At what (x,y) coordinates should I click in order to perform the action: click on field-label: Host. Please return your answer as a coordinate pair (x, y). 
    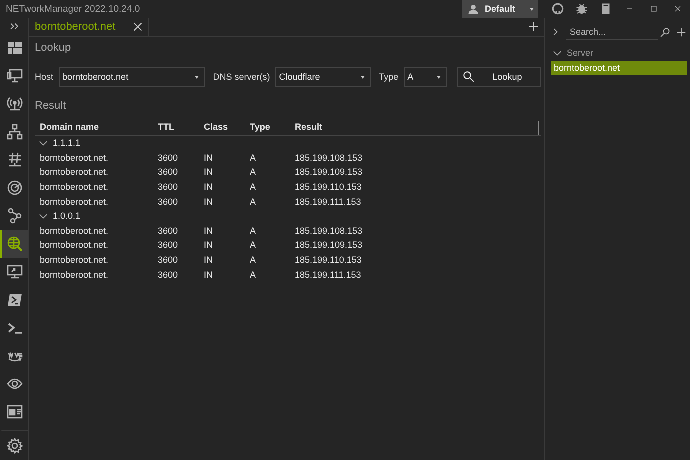
    Looking at the image, I should click on (44, 77).